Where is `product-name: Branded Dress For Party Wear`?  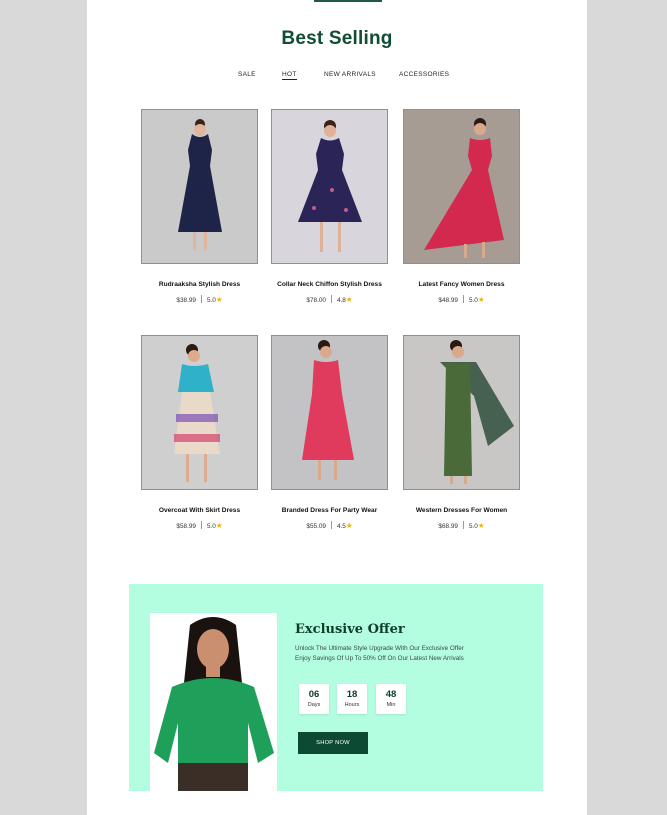
product-name: Branded Dress For Party Wear is located at coordinates (329, 510).